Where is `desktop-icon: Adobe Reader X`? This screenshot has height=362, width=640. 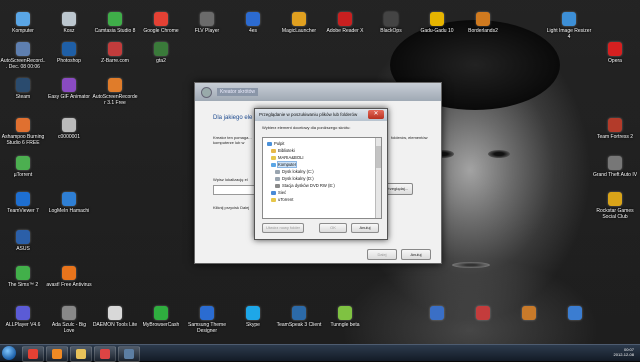 desktop-icon: Adobe Reader X is located at coordinates (345, 23).